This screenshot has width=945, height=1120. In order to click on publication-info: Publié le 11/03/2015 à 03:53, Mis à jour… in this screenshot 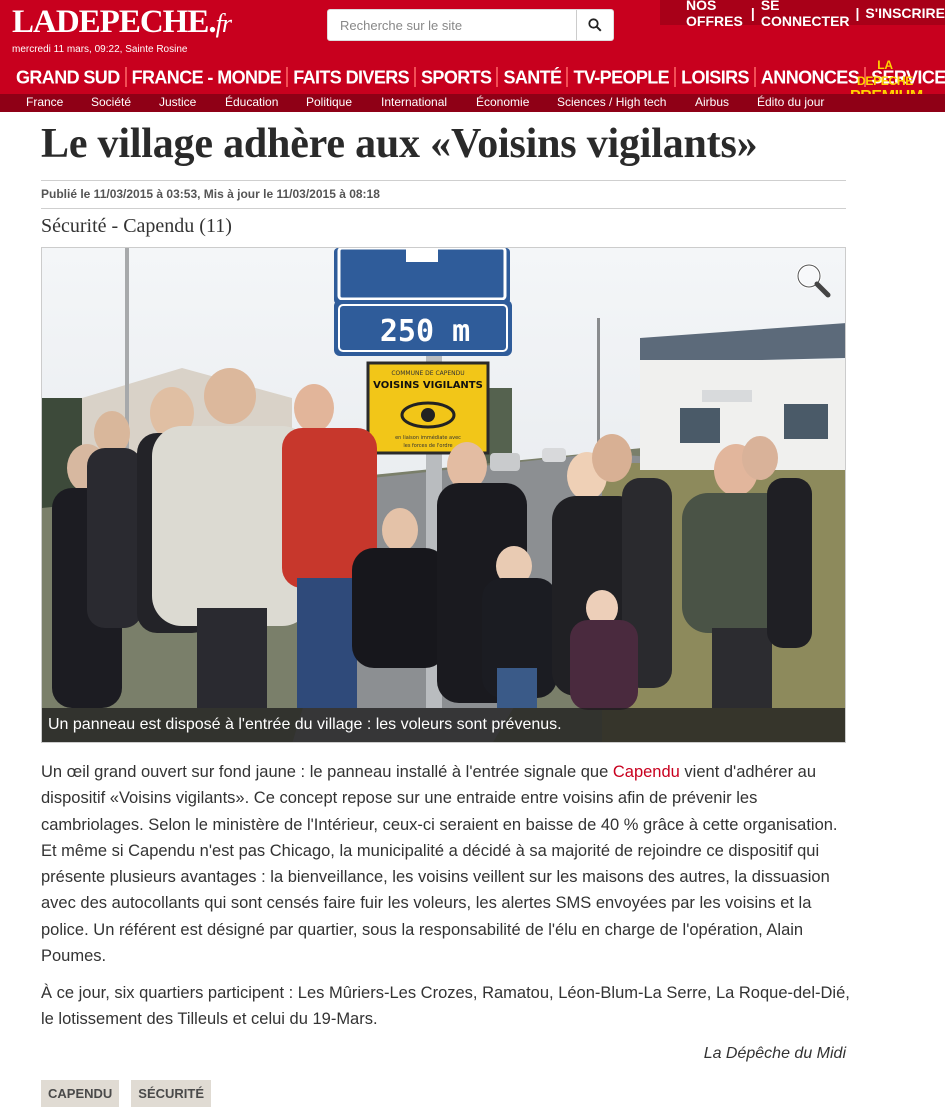, I will do `click(210, 194)`.